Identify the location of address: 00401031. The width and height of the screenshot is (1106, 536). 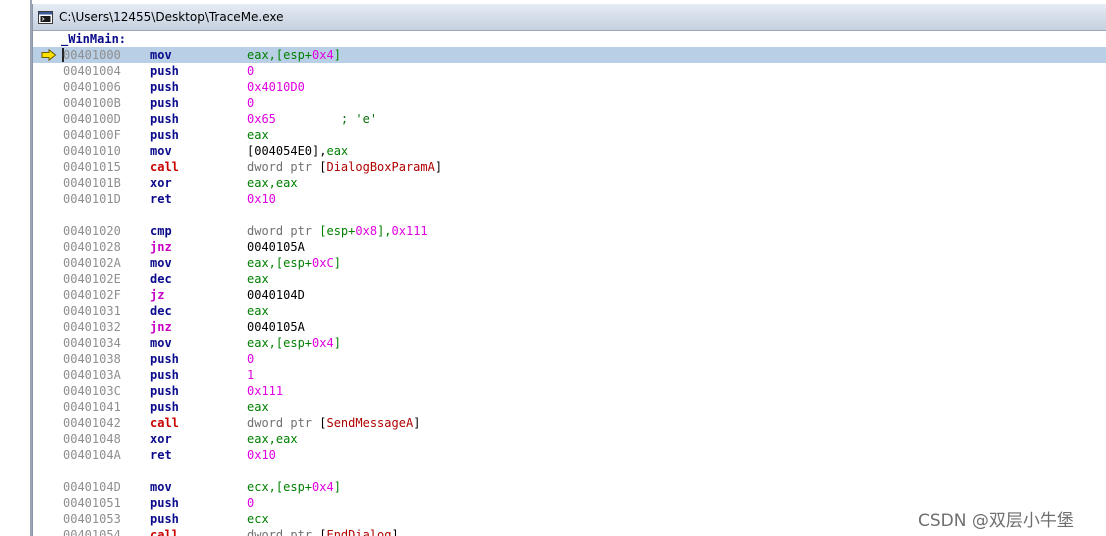
(92, 311).